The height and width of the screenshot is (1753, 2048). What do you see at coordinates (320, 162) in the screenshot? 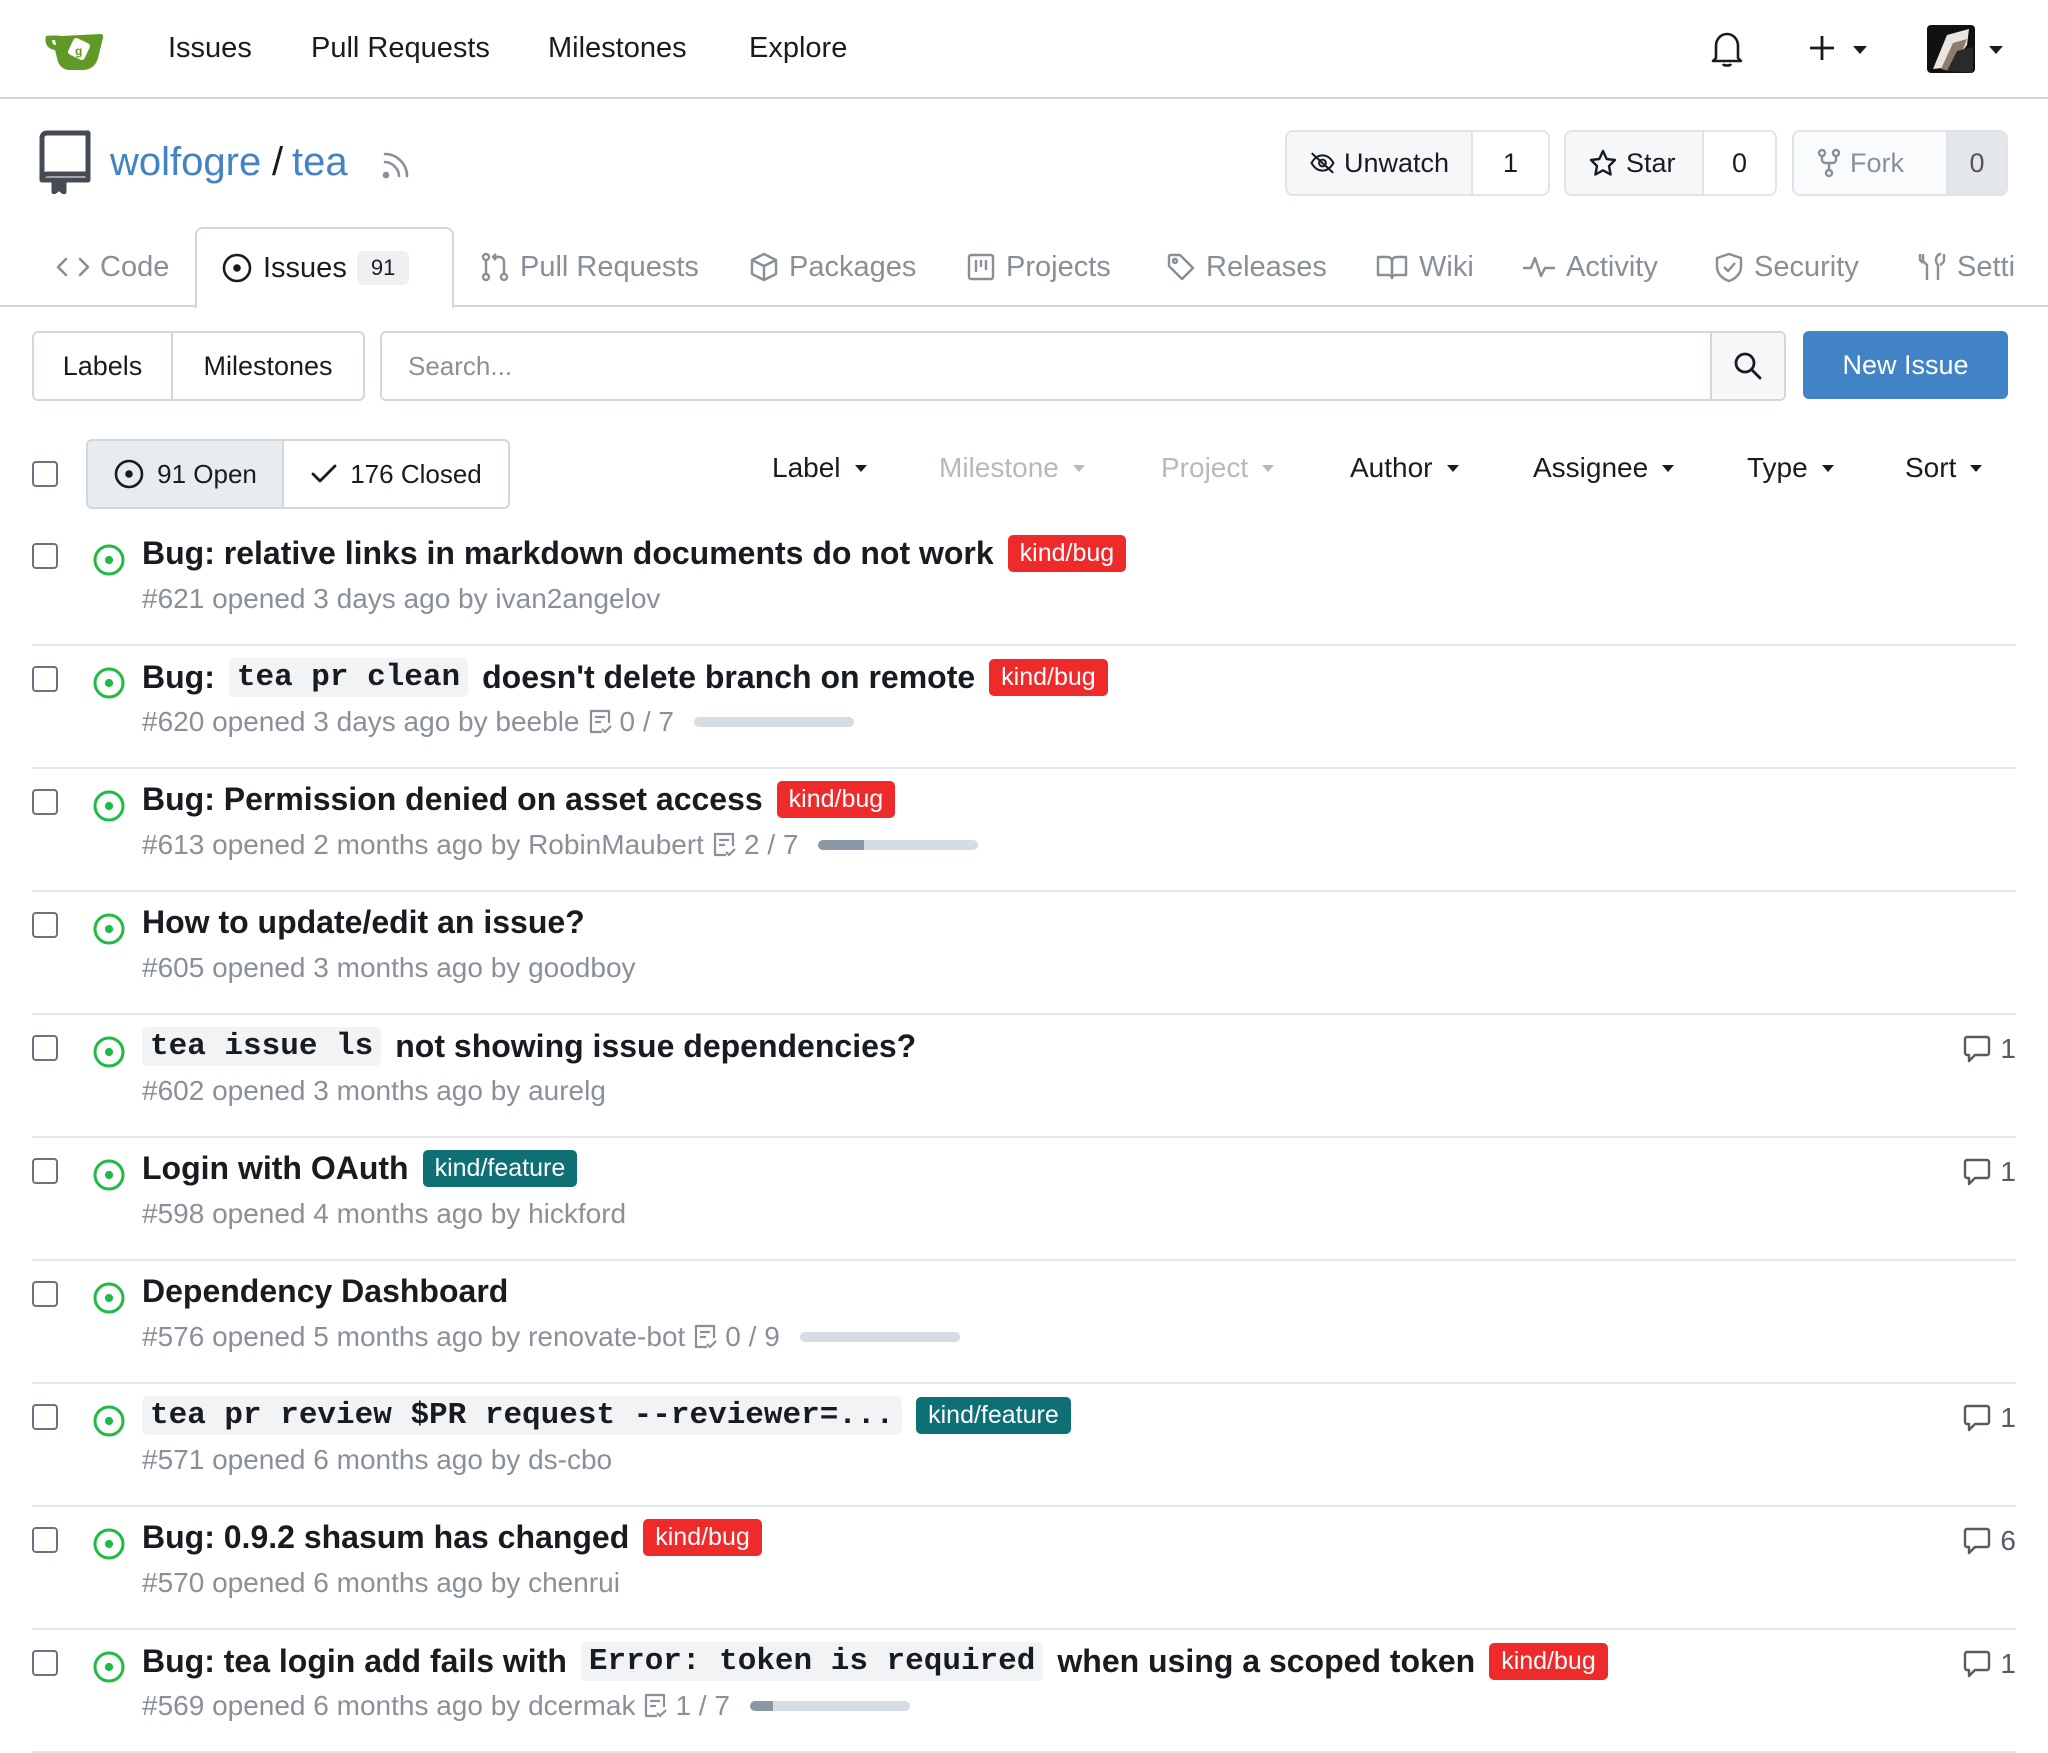
I see `repo-name-link: tea` at bounding box center [320, 162].